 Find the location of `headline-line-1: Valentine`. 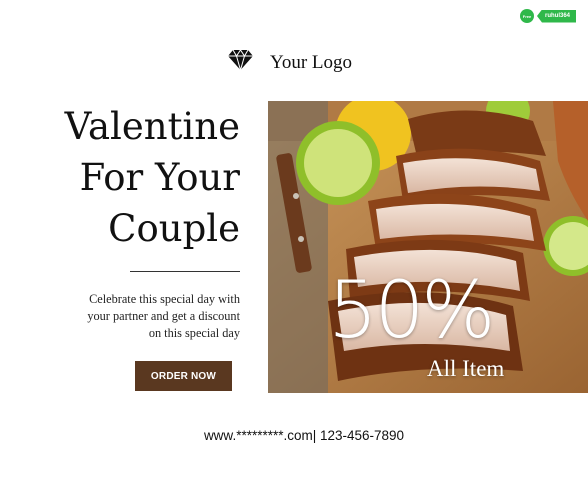

headline-line-1: Valentine is located at coordinates (152, 126).